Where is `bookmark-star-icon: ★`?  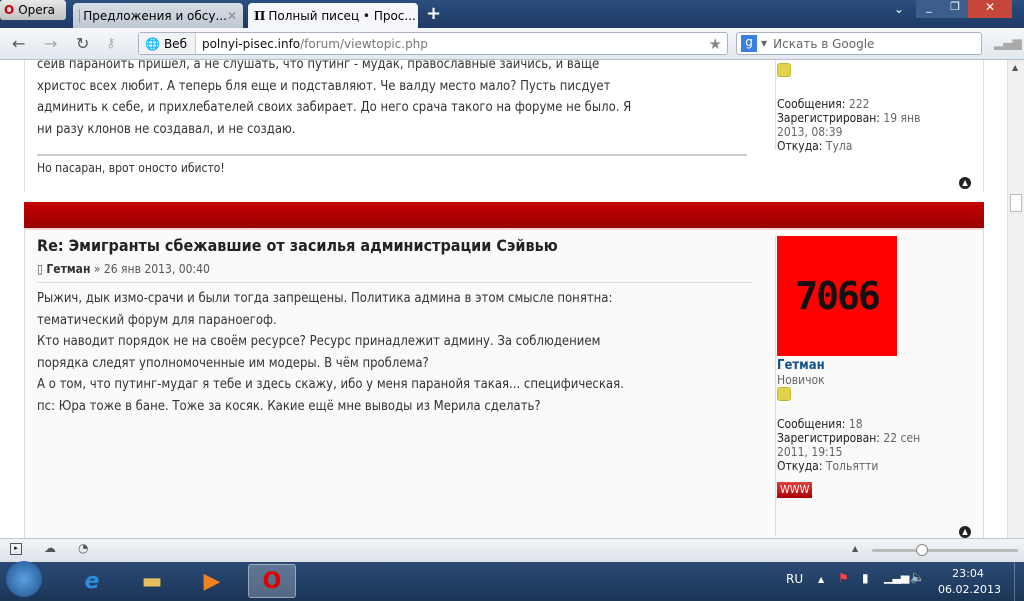
bookmark-star-icon: ★ is located at coordinates (715, 44).